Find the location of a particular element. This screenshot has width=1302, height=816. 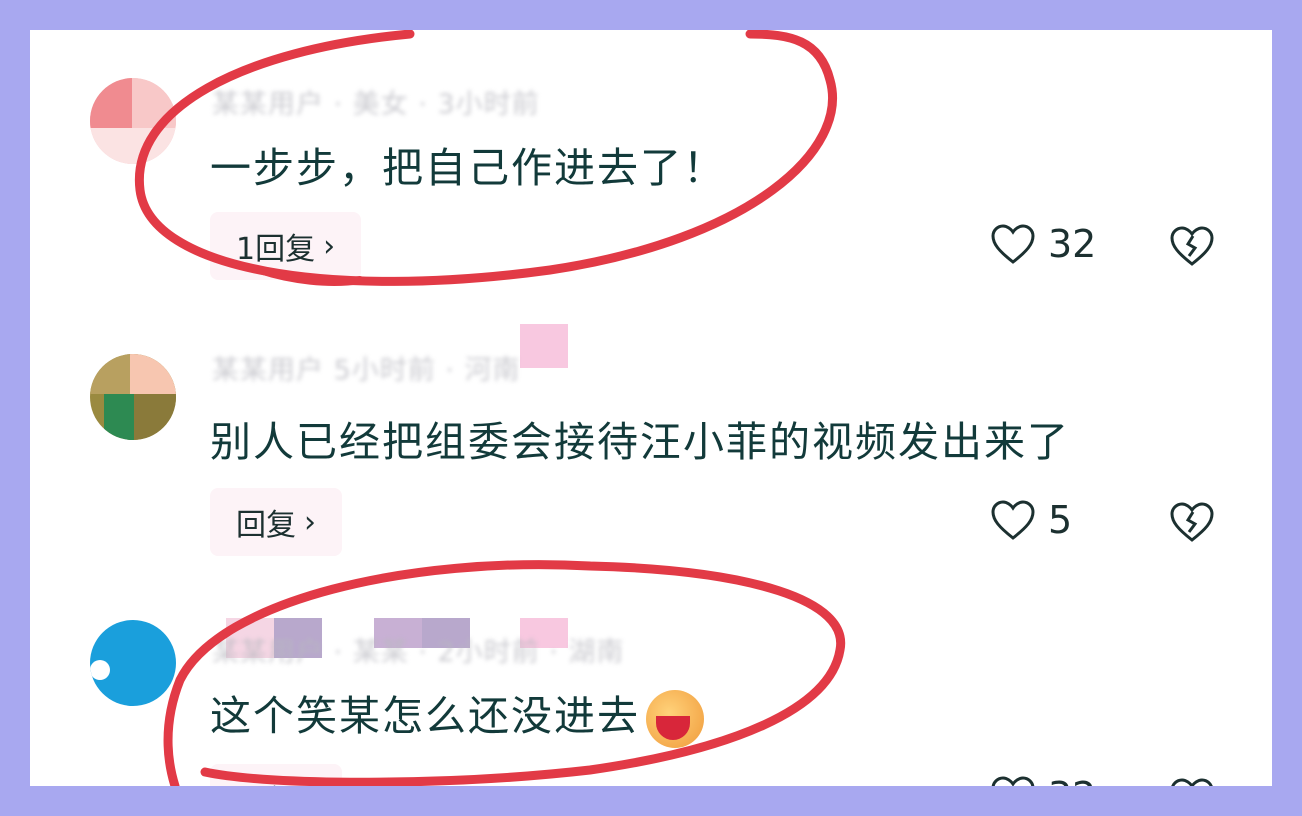

like-button: 5 is located at coordinates (1031, 520).